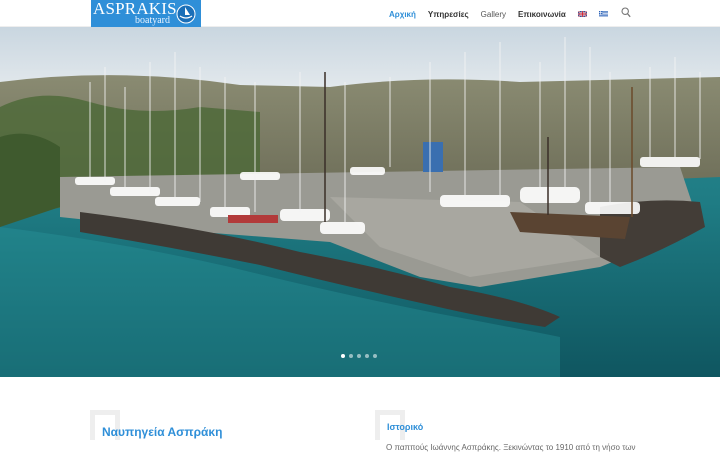  Describe the element at coordinates (402, 14) in the screenshot. I see `nav-item-home: Αρχική` at that location.